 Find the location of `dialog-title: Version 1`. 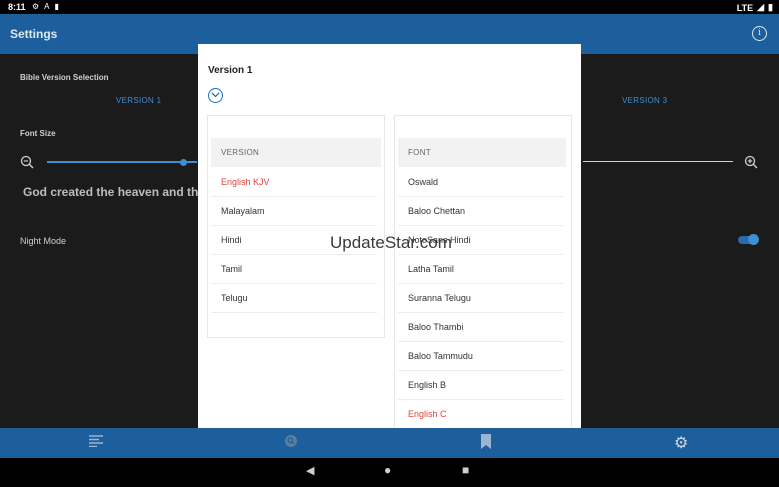

dialog-title: Version 1 is located at coordinates (230, 70).